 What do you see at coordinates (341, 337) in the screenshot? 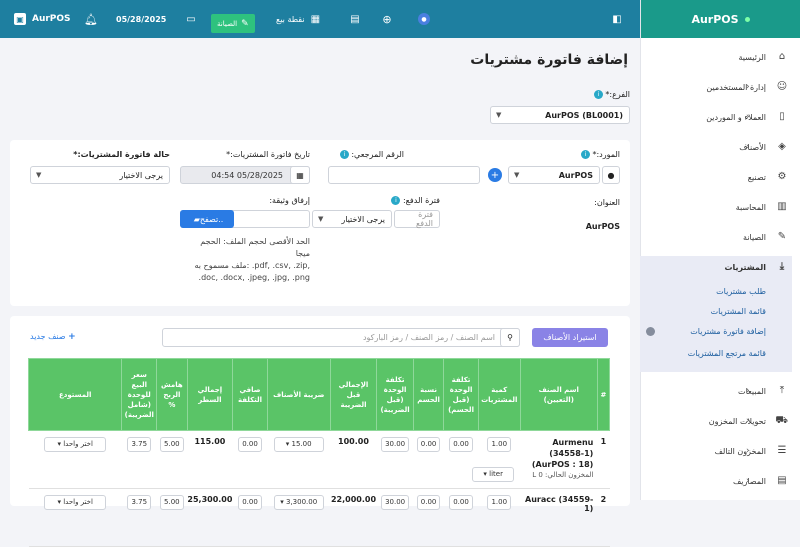
I see `product-search-input: اسم الصنف / رمز الصنف / رمز الباركود` at bounding box center [341, 337].